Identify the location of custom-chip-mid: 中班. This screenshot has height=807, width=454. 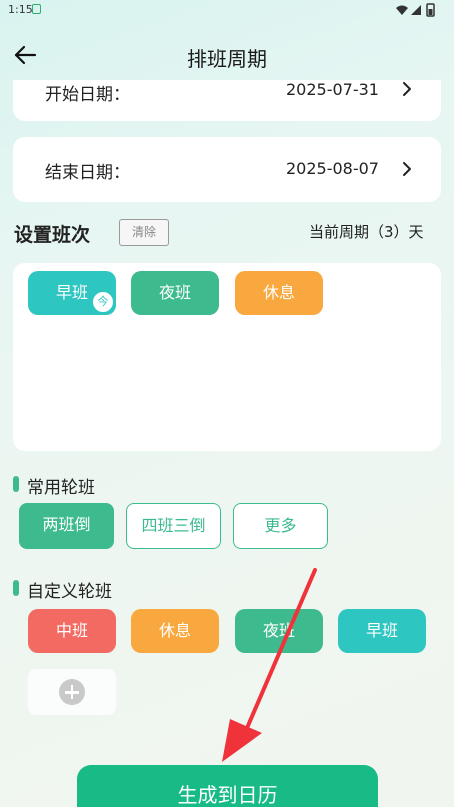
(72, 631).